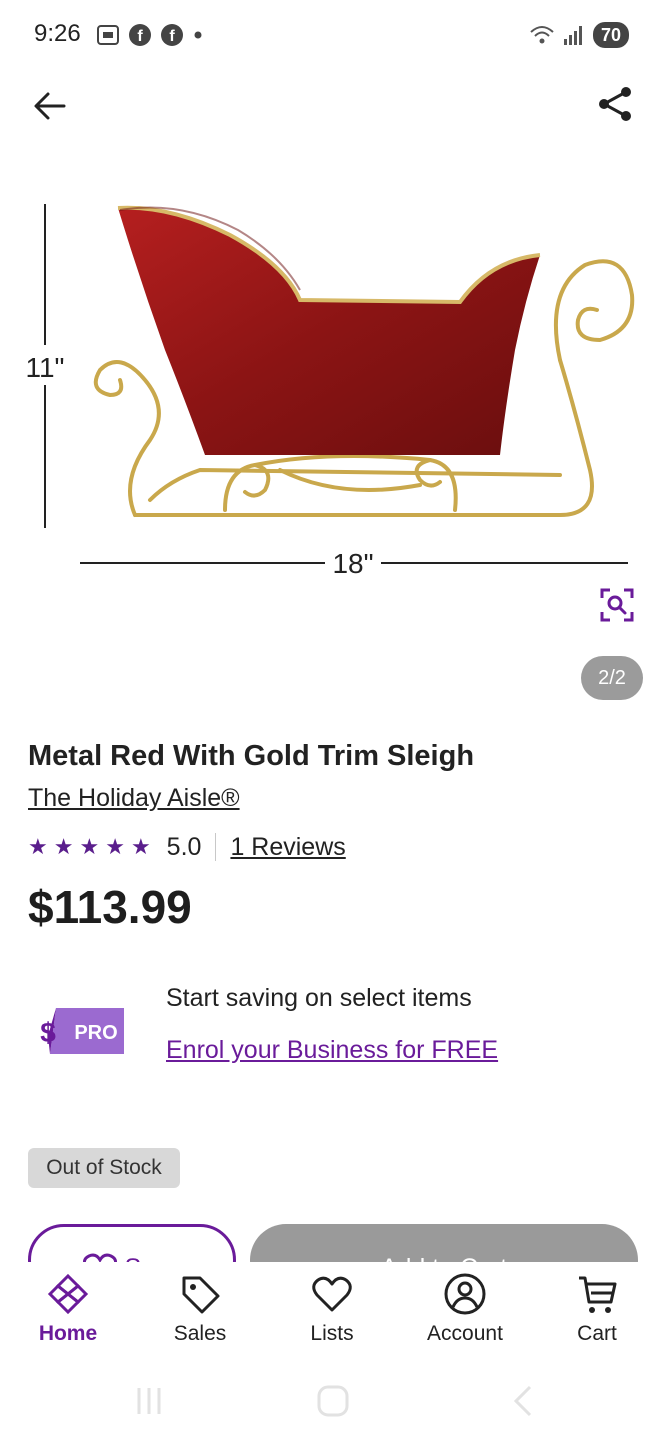  I want to click on battery-icon: 70, so click(610, 35).